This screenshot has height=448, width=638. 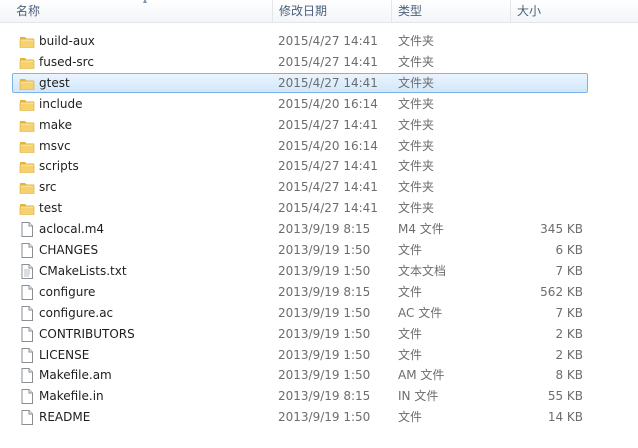 I want to click on file-name: CHANGES, so click(x=69, y=250).